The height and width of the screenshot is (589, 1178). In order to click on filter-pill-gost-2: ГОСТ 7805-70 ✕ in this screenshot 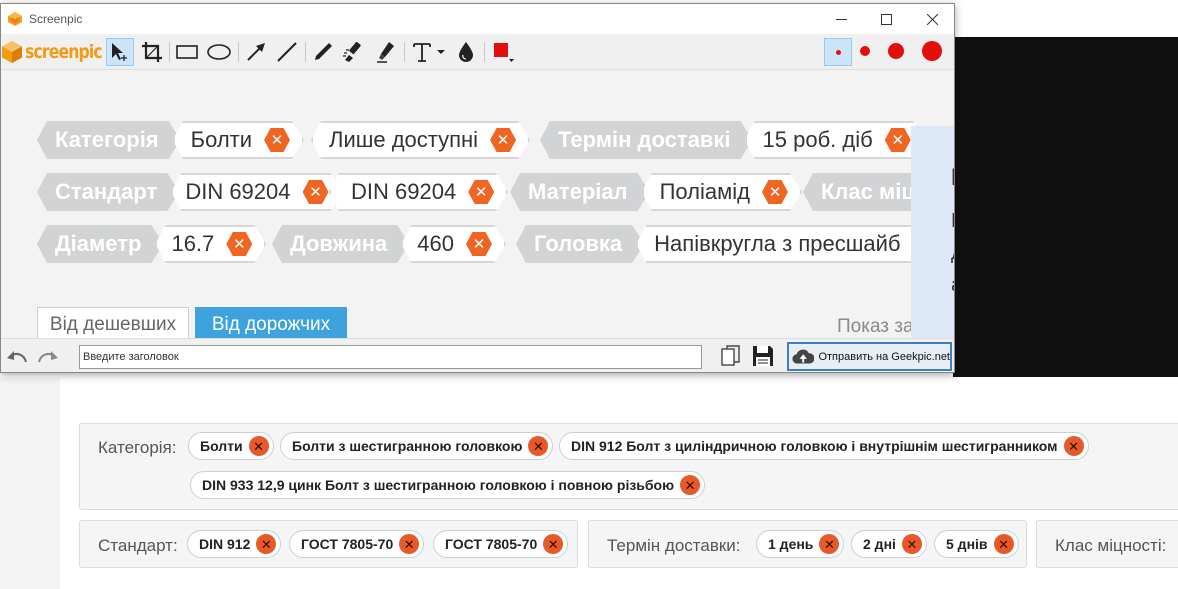, I will do `click(501, 544)`.